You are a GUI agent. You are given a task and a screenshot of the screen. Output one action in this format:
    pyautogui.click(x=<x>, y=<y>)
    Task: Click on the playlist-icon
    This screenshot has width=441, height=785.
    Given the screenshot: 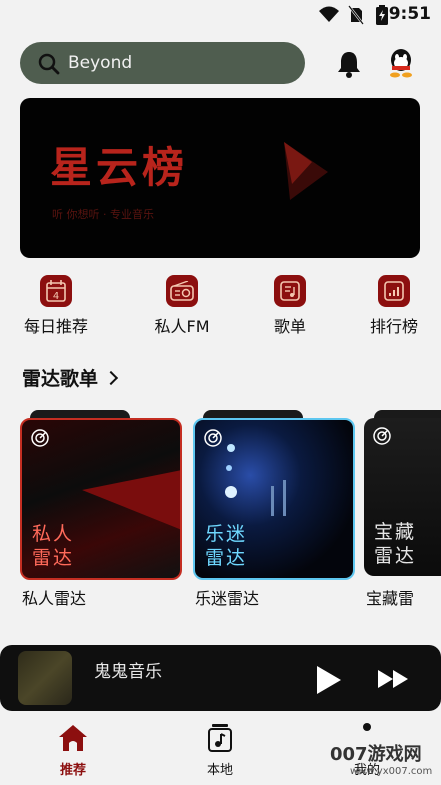 What is the action you would take?
    pyautogui.click(x=290, y=291)
    